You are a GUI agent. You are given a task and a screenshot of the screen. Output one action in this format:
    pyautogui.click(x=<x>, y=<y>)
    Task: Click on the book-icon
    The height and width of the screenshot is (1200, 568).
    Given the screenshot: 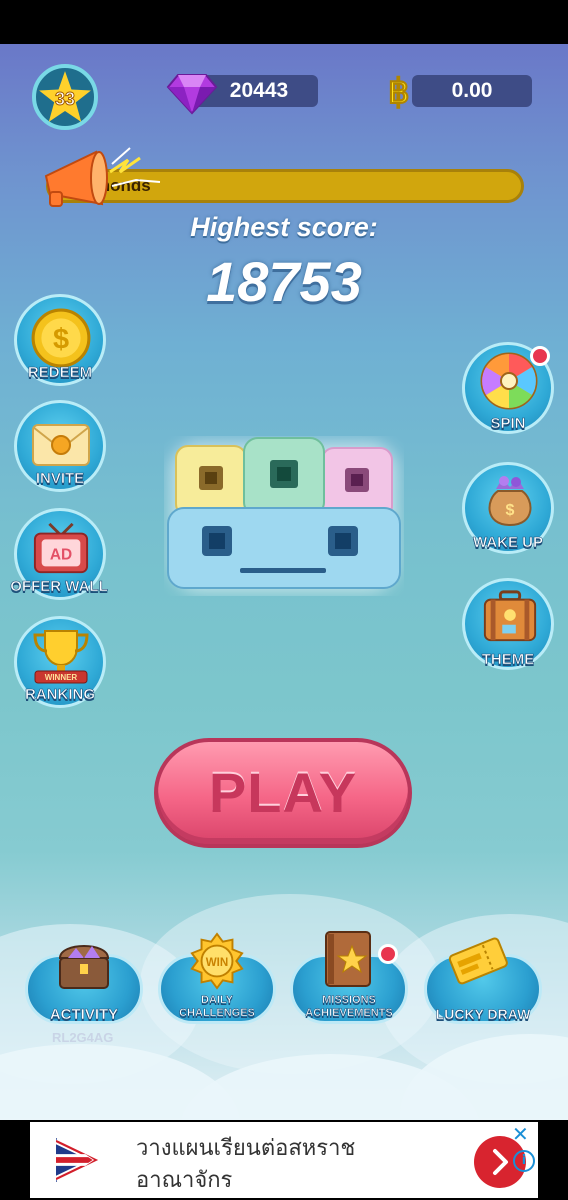 What is the action you would take?
    pyautogui.click(x=348, y=959)
    